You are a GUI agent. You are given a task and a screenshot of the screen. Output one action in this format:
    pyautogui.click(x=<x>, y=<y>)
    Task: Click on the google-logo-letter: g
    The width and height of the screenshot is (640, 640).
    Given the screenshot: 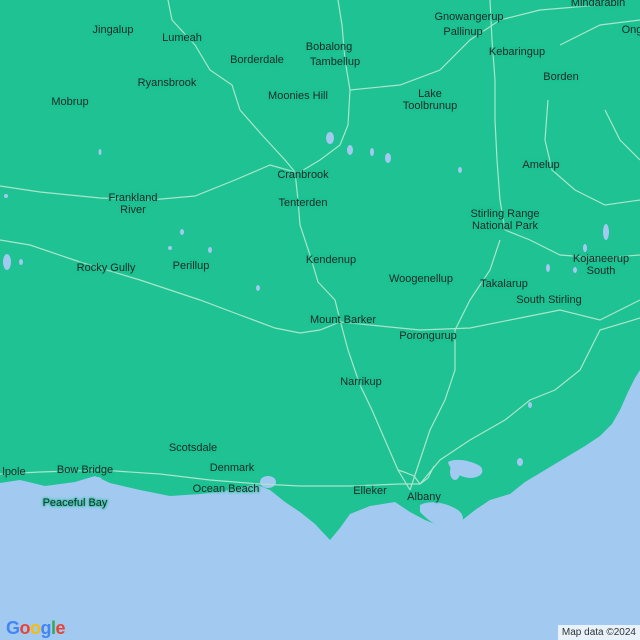 What is the action you would take?
    pyautogui.click(x=46, y=628)
    